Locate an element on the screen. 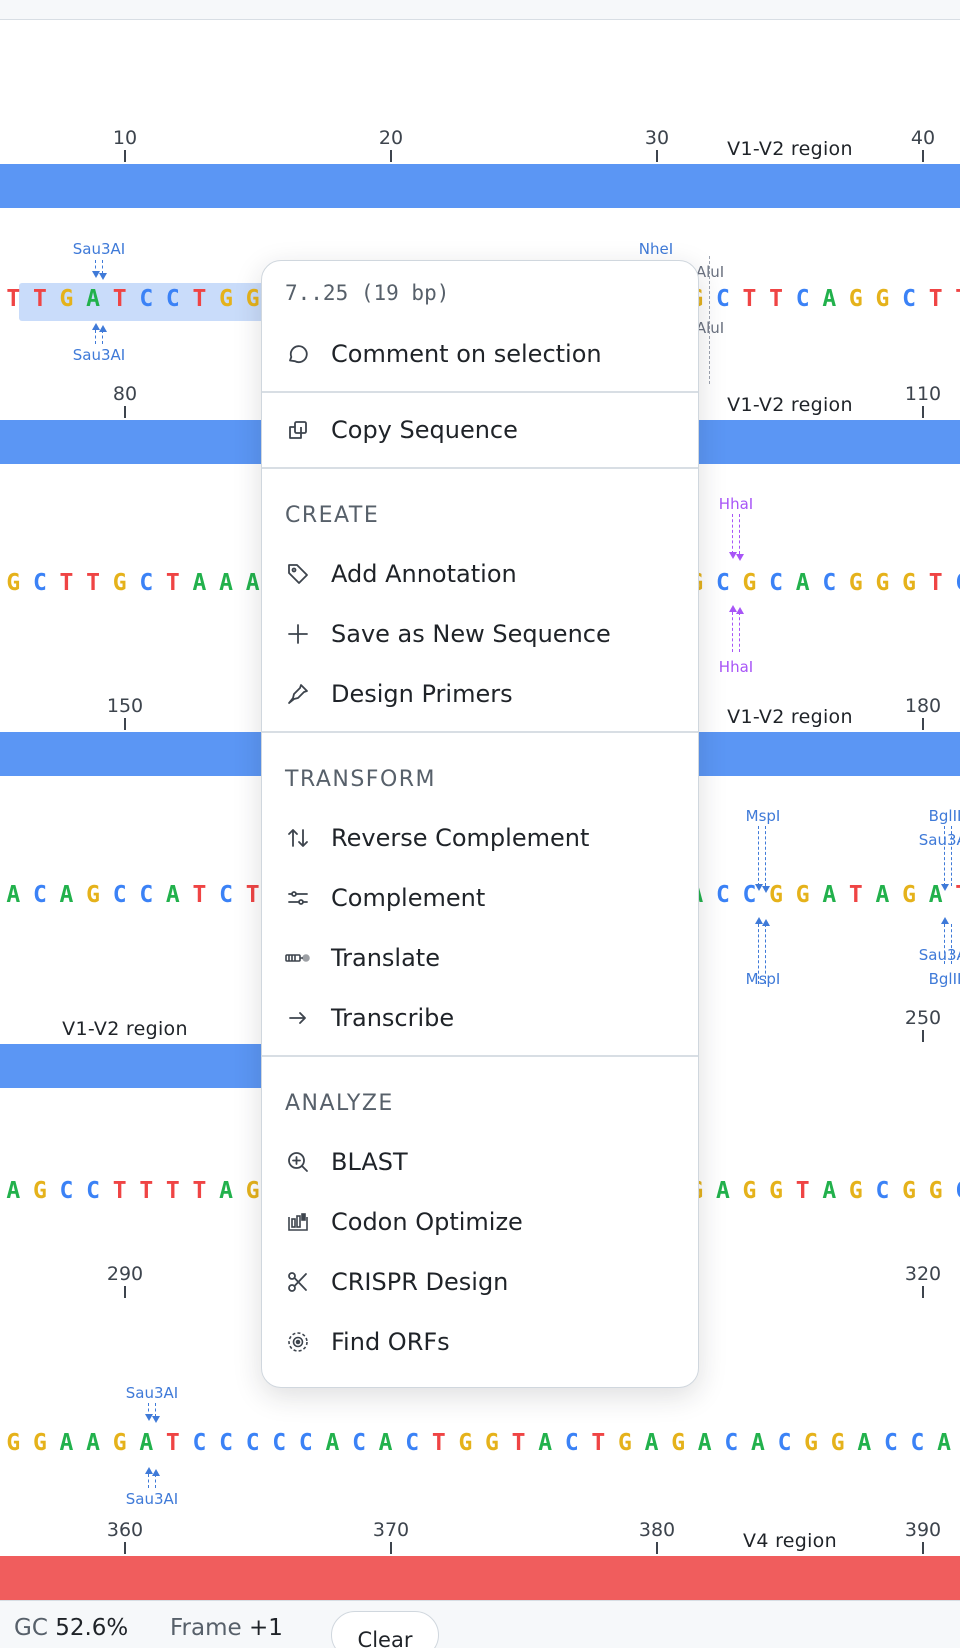 This screenshot has height=1648, width=960. menu-item-label: Reverse Complement is located at coordinates (460, 838).